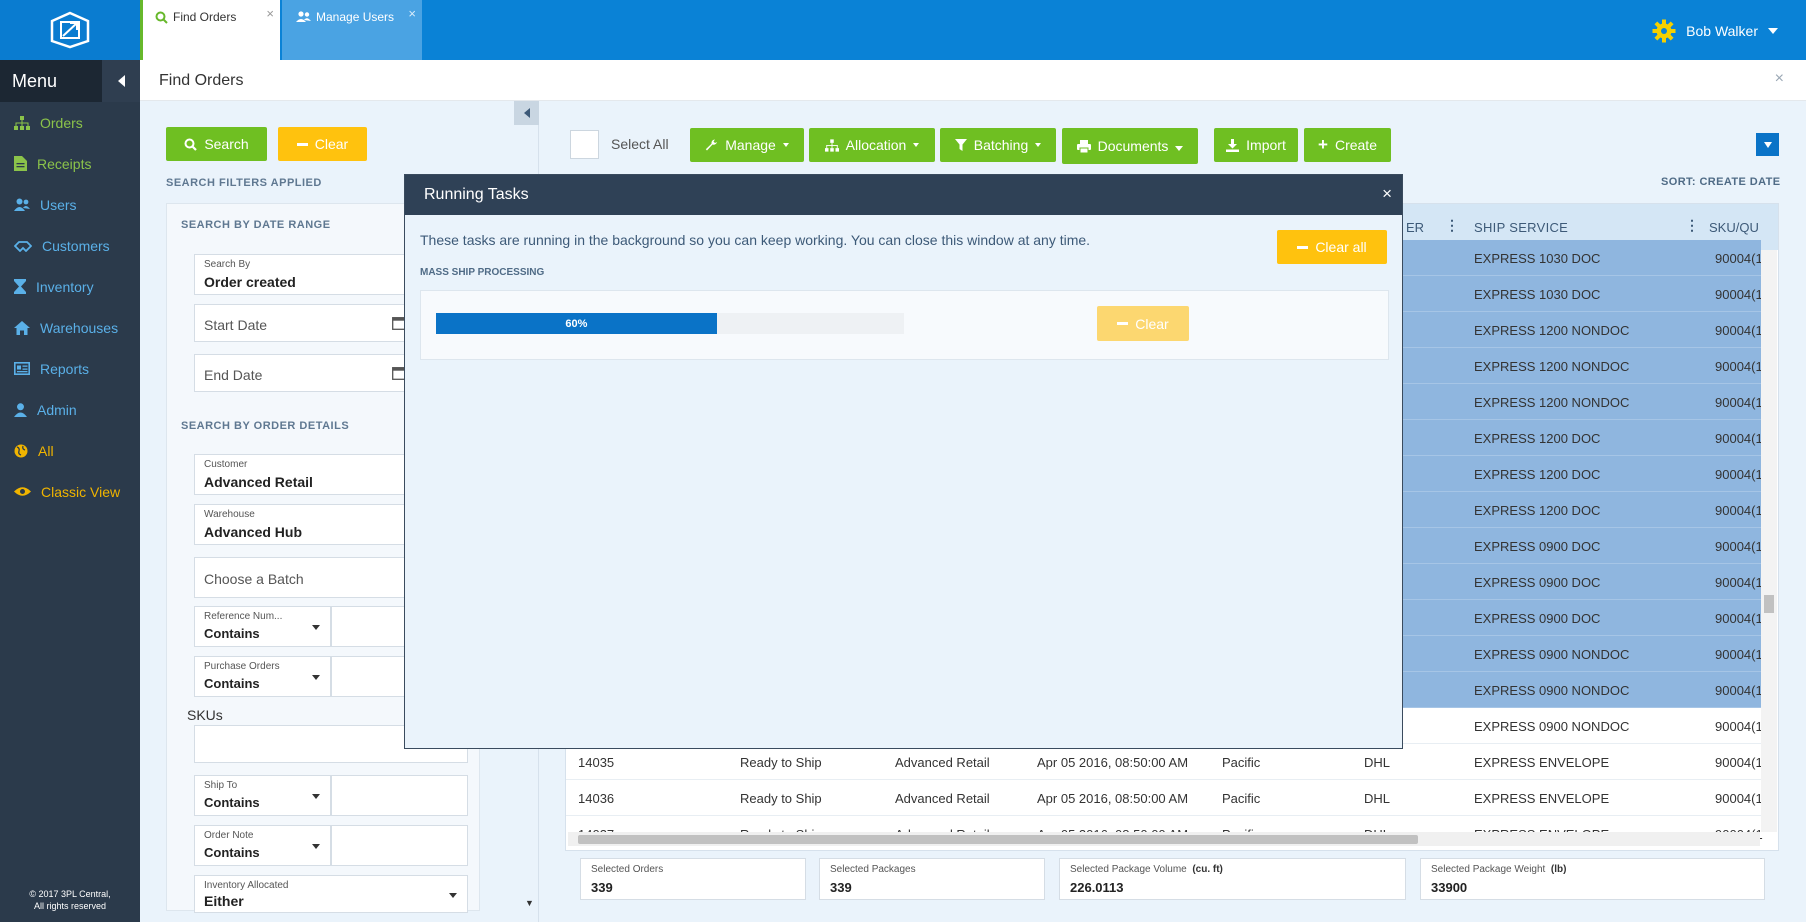  Describe the element at coordinates (254, 579) in the screenshot. I see `batch-placeholder: Choose a Batch` at that location.